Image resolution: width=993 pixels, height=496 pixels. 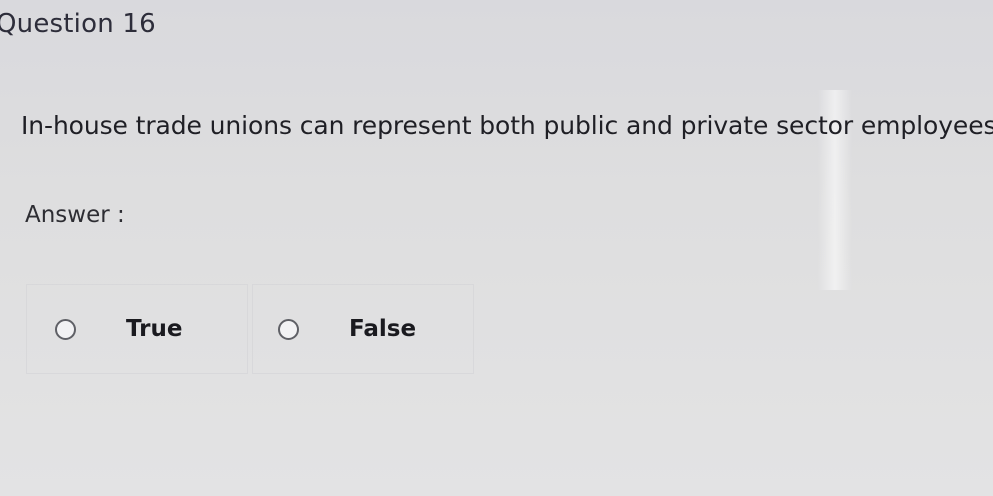 I want to click on option-false: False, so click(x=363, y=329).